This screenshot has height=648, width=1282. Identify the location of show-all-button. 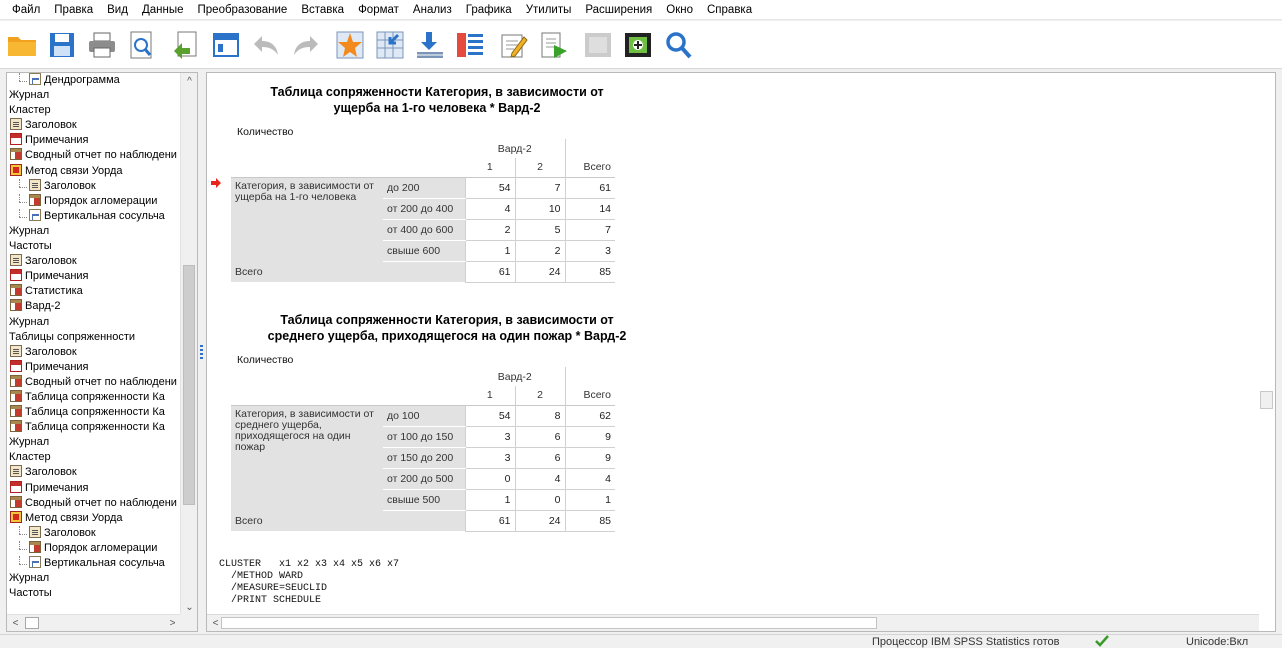
(638, 45).